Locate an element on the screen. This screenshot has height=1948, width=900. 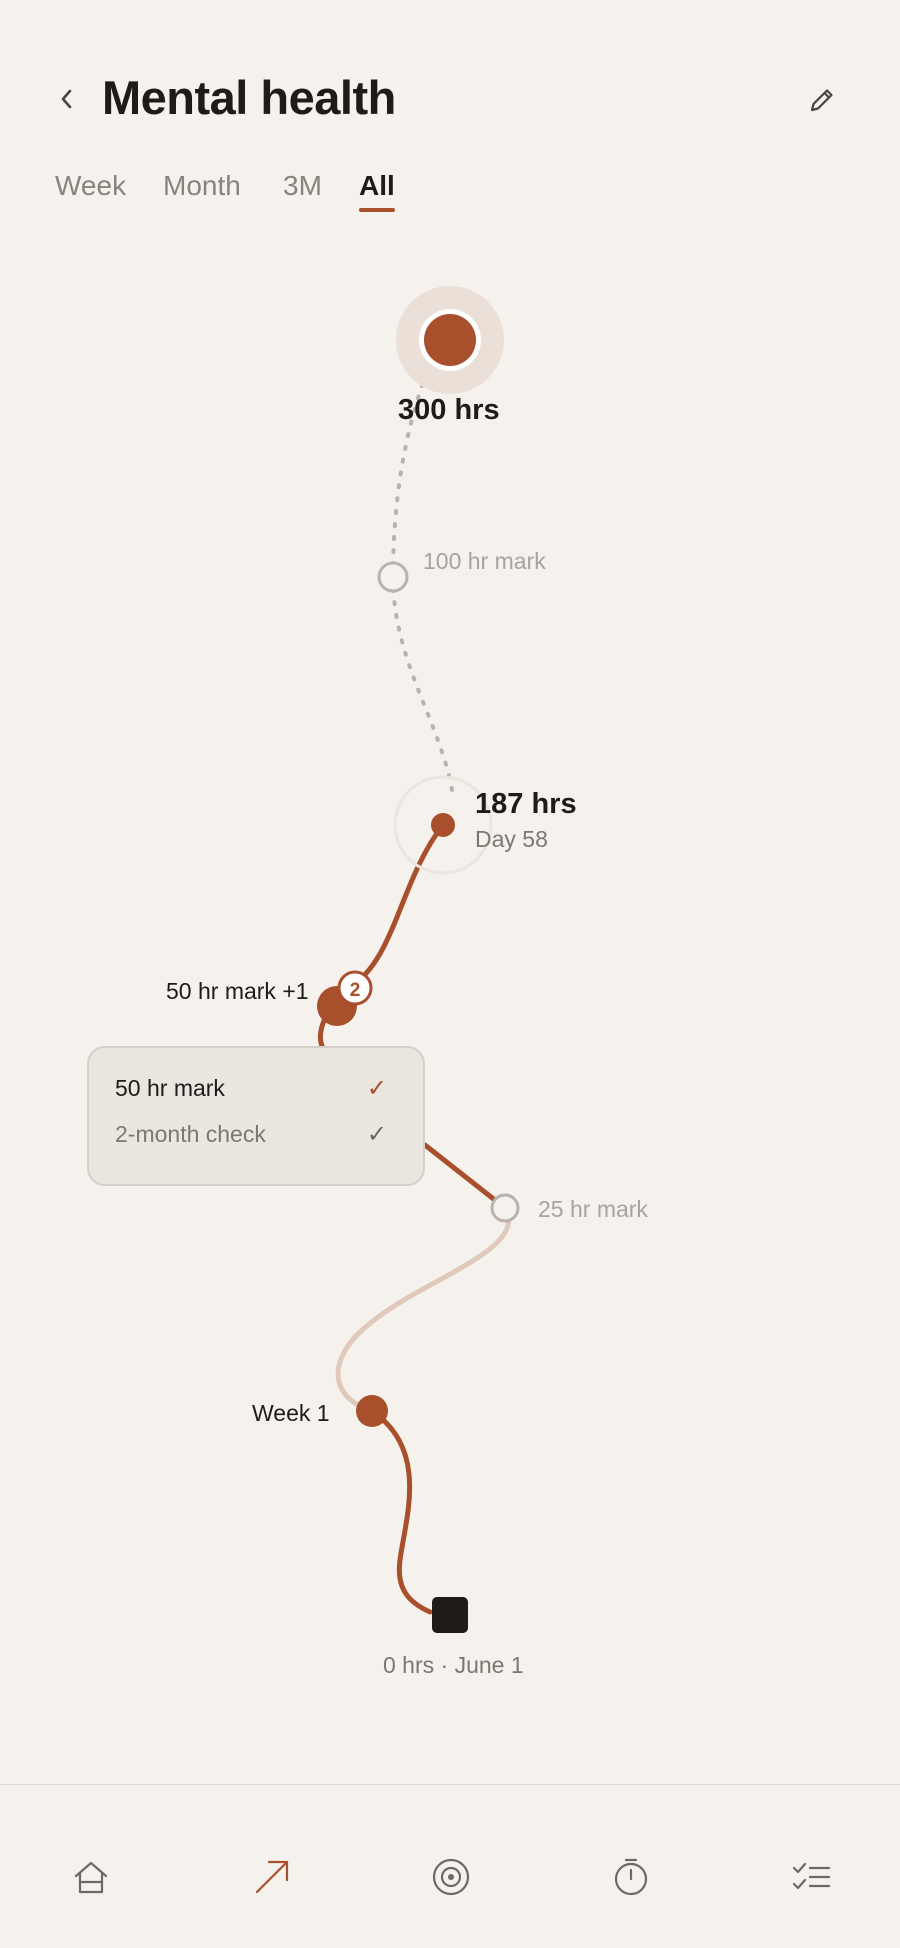
week1-node is located at coordinates (372, 1411).